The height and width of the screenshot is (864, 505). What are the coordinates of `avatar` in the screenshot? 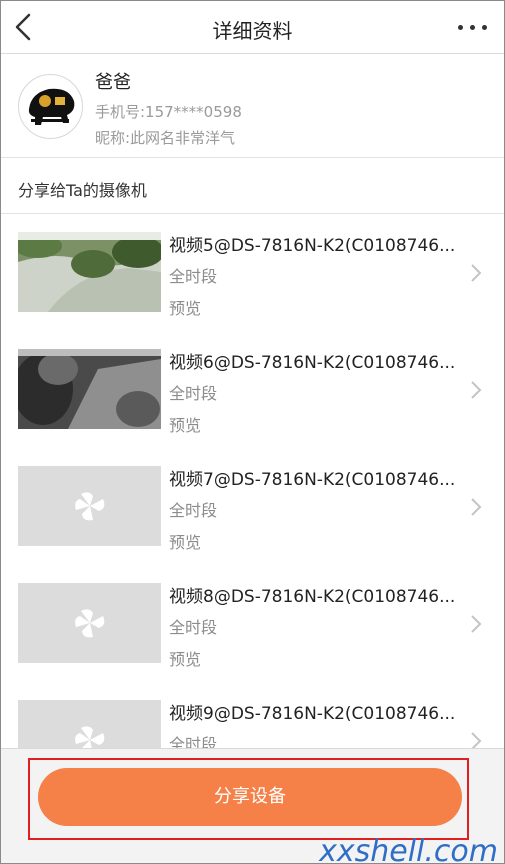 It's located at (50, 106).